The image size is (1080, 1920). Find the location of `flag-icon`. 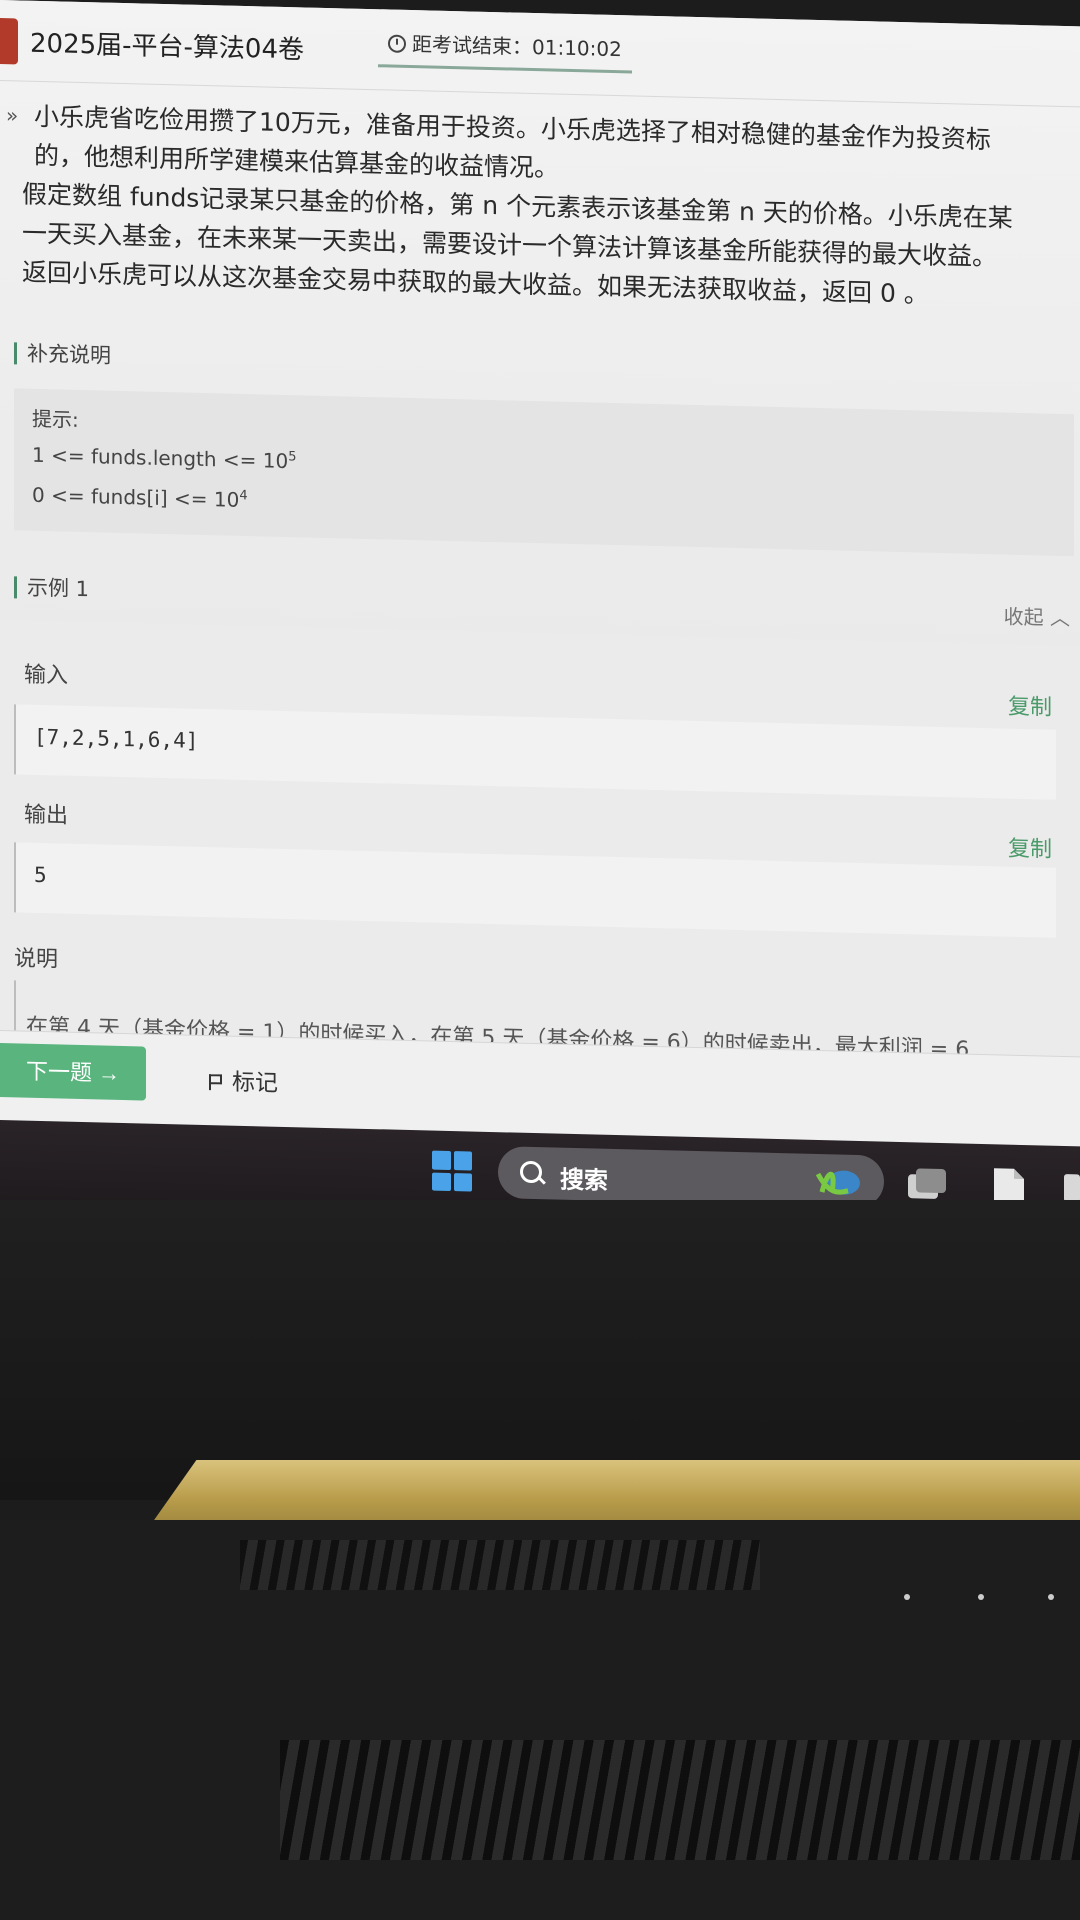

flag-icon is located at coordinates (215, 1082).